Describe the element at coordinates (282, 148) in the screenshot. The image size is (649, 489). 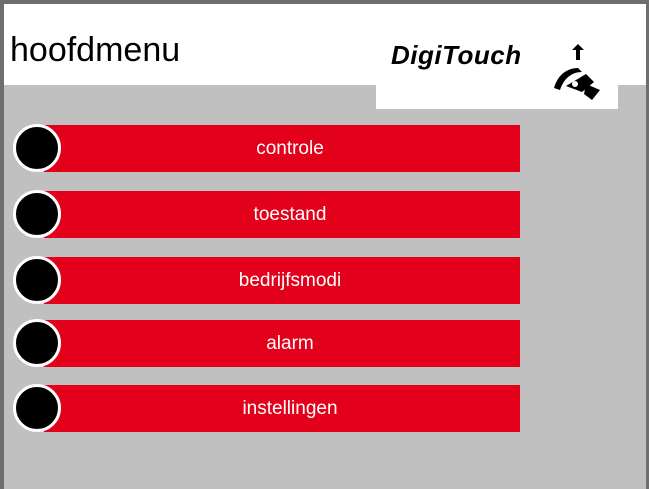
I see `menu-button-controle: controle` at that location.